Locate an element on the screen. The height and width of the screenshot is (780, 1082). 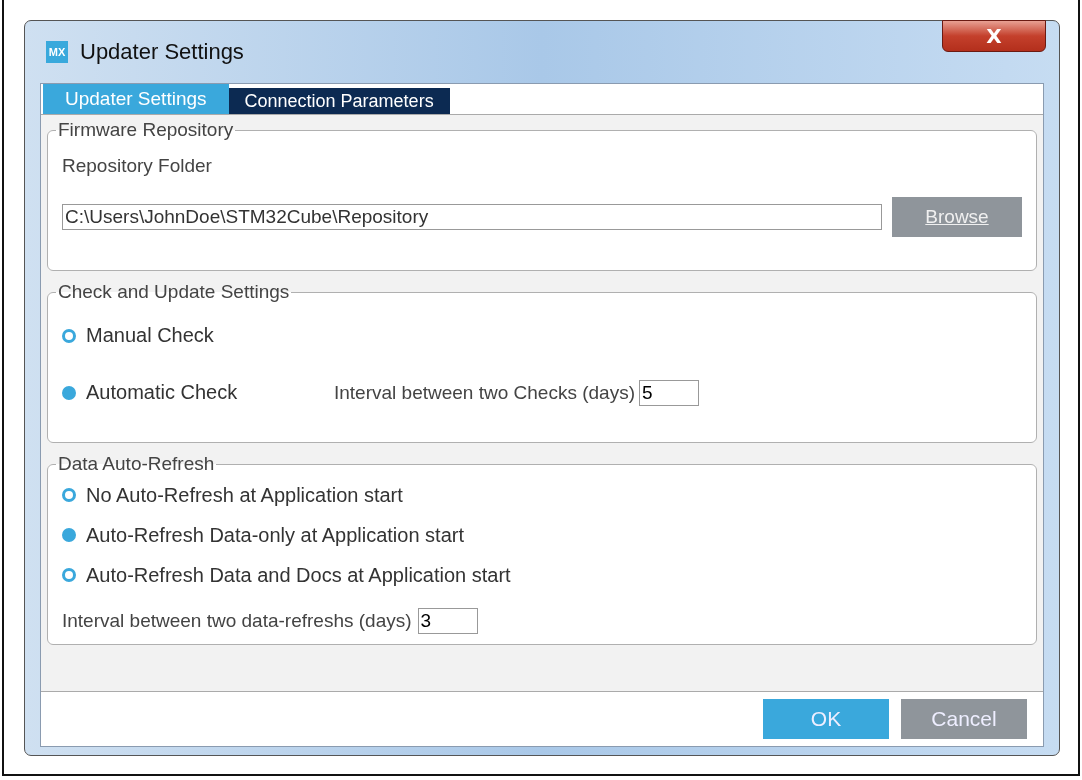
tab: Connection Parameters is located at coordinates (339, 101).